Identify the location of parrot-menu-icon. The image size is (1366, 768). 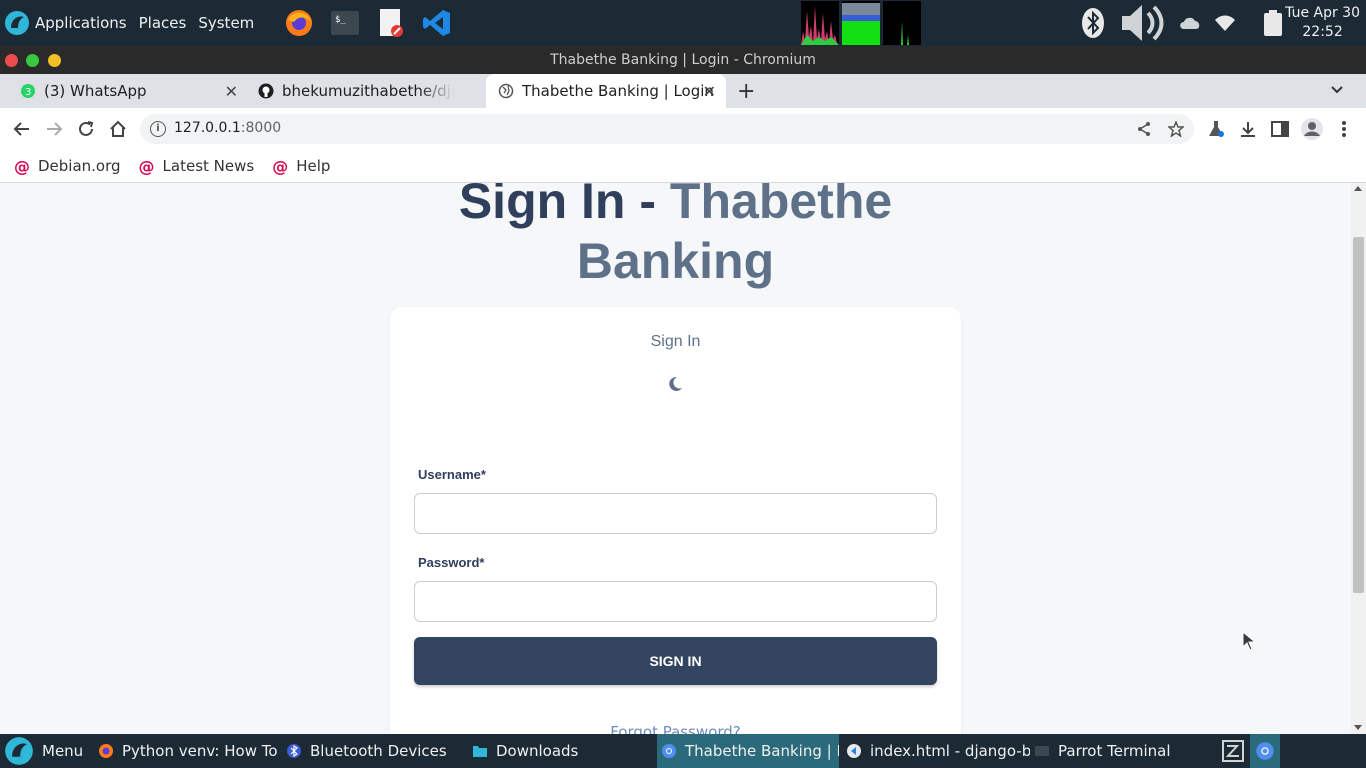
(19, 751).